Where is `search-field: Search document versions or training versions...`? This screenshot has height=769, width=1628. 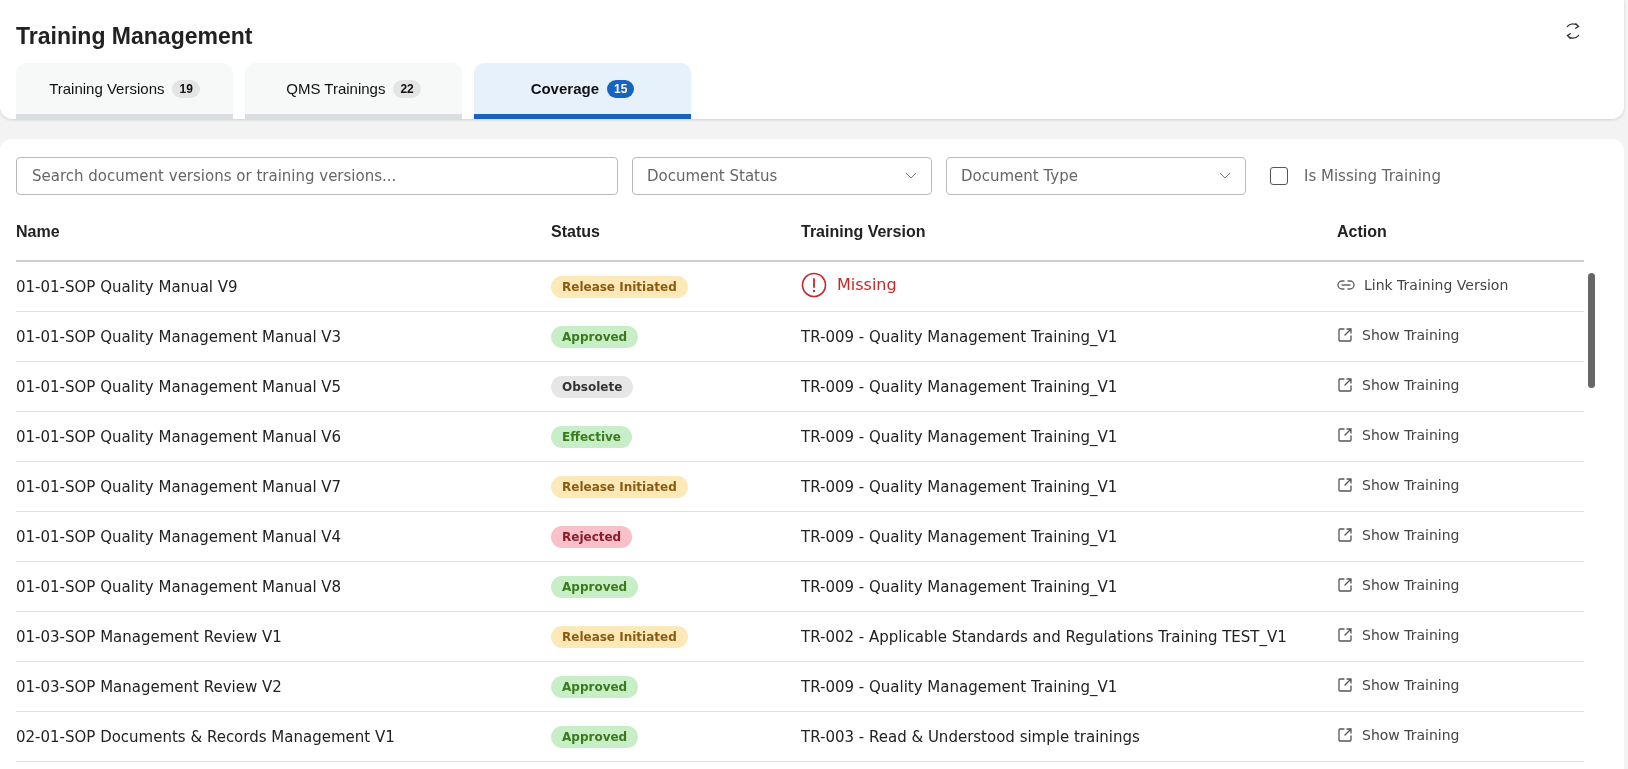 search-field: Search document versions or training versions... is located at coordinates (317, 176).